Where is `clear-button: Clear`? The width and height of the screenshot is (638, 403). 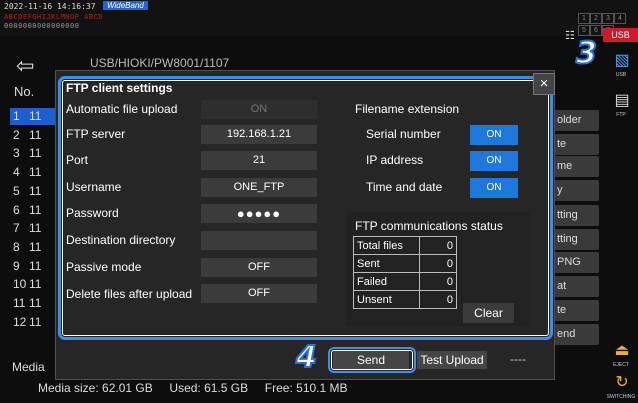 clear-button: Clear is located at coordinates (488, 313).